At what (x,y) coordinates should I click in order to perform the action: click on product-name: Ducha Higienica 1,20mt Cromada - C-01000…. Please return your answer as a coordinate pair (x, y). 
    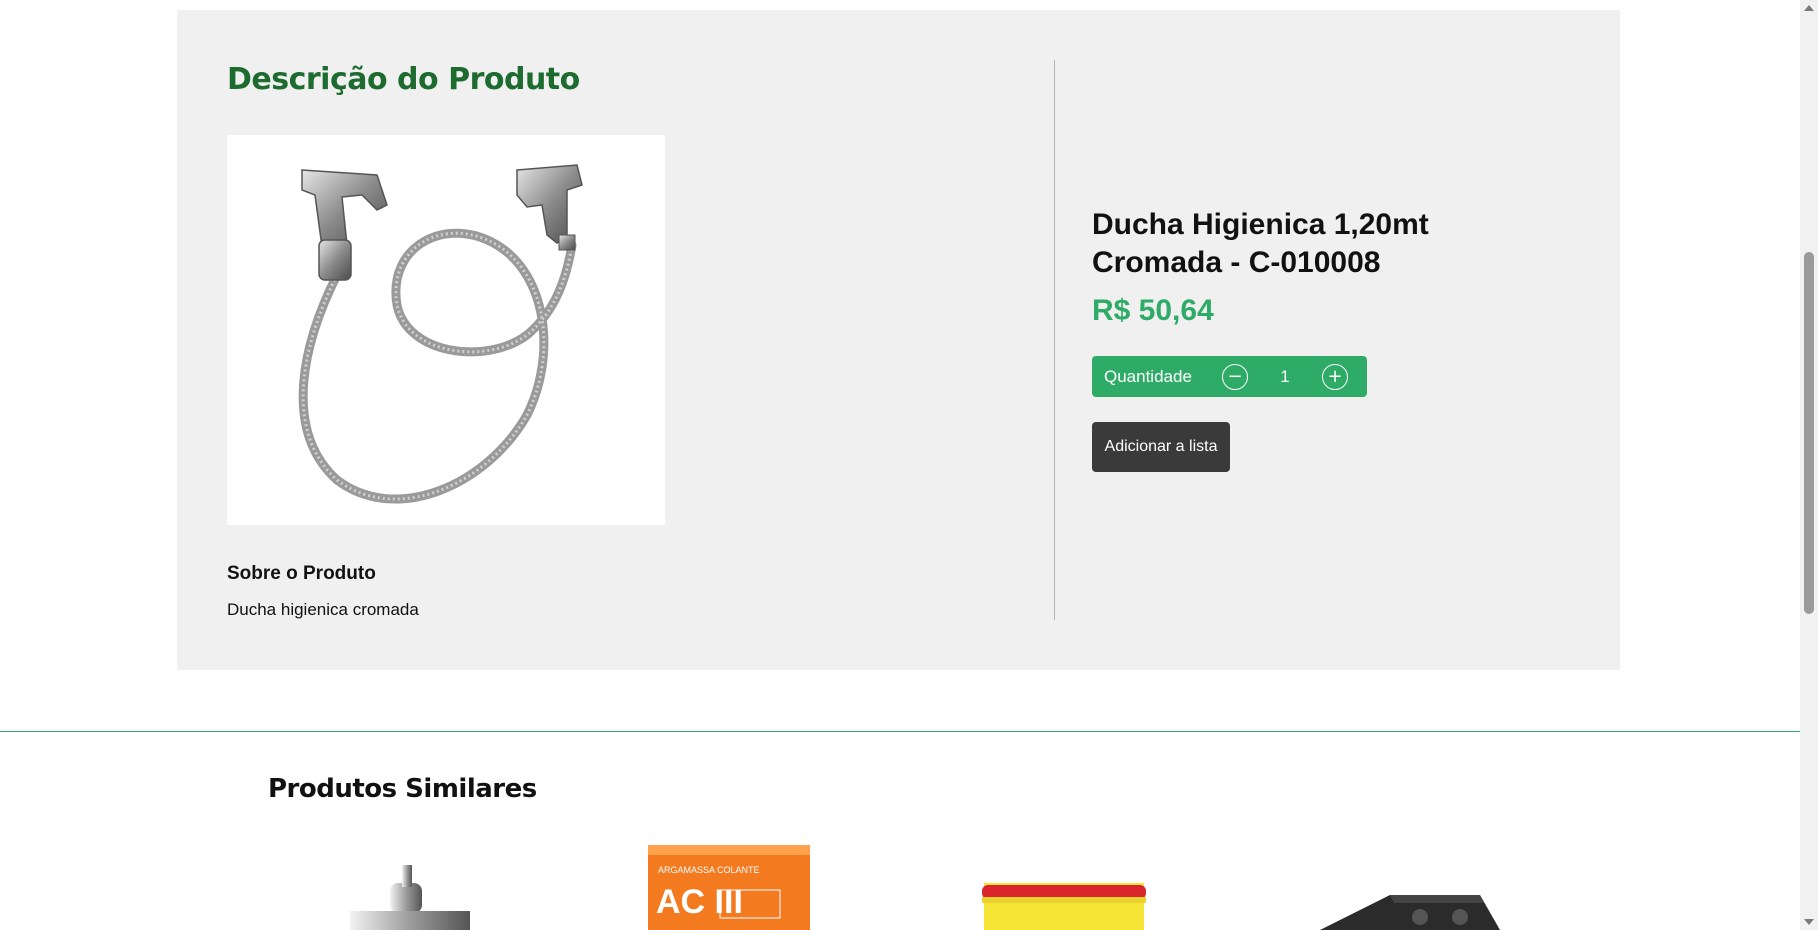
    Looking at the image, I should click on (1260, 243).